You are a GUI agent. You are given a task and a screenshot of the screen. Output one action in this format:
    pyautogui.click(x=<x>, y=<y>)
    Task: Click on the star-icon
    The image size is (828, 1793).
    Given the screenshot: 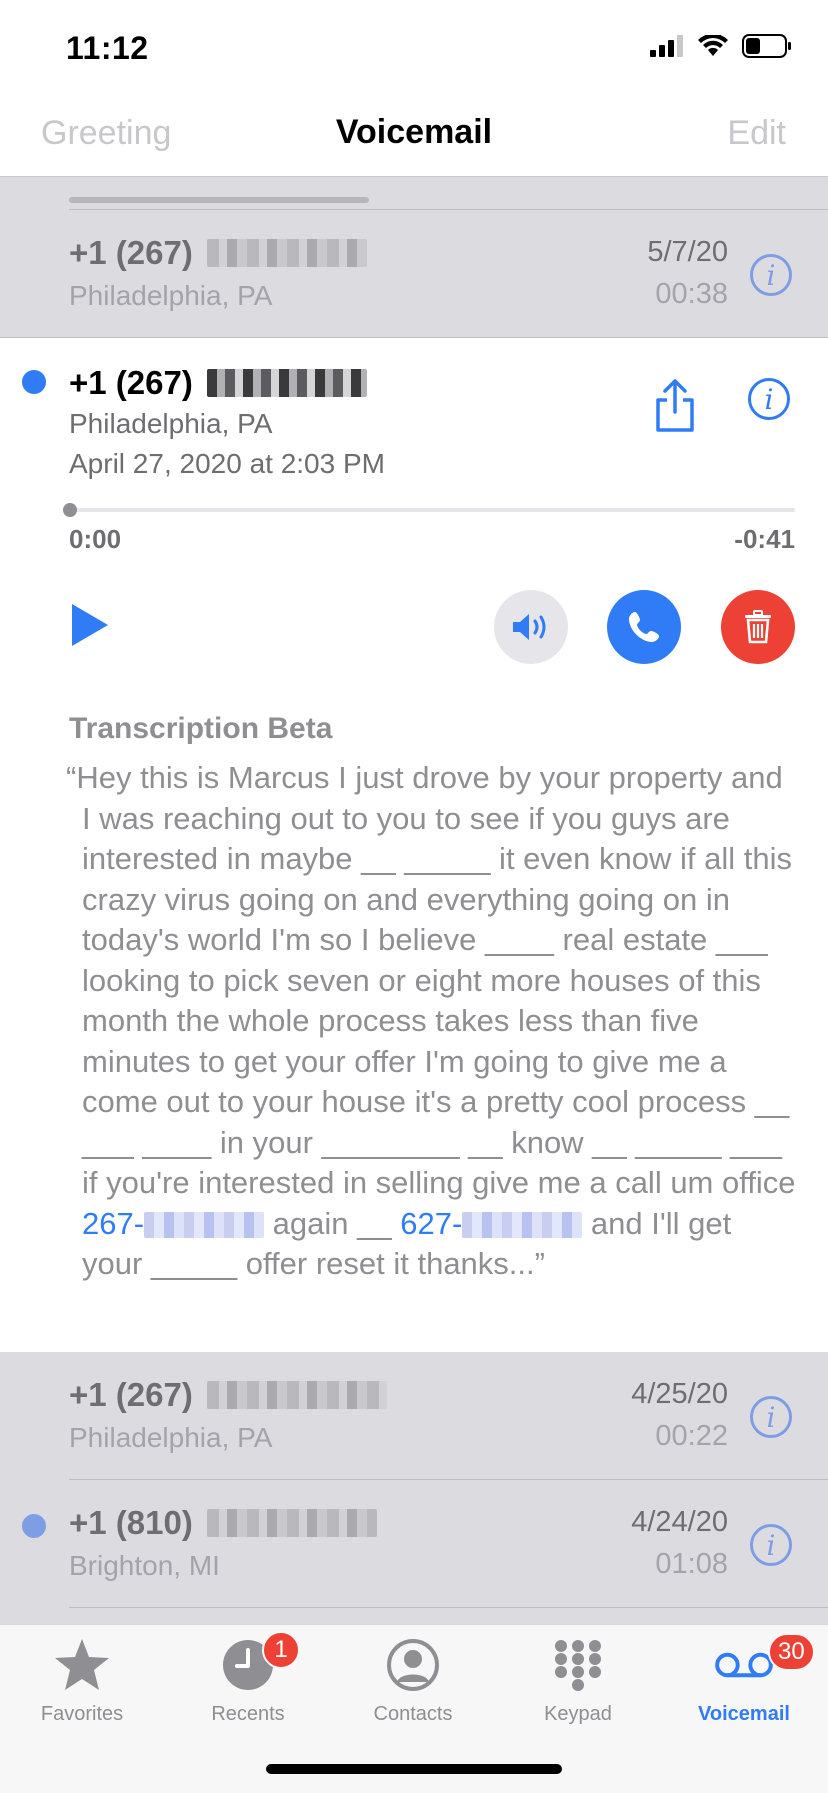 What is the action you would take?
    pyautogui.click(x=82, y=1664)
    